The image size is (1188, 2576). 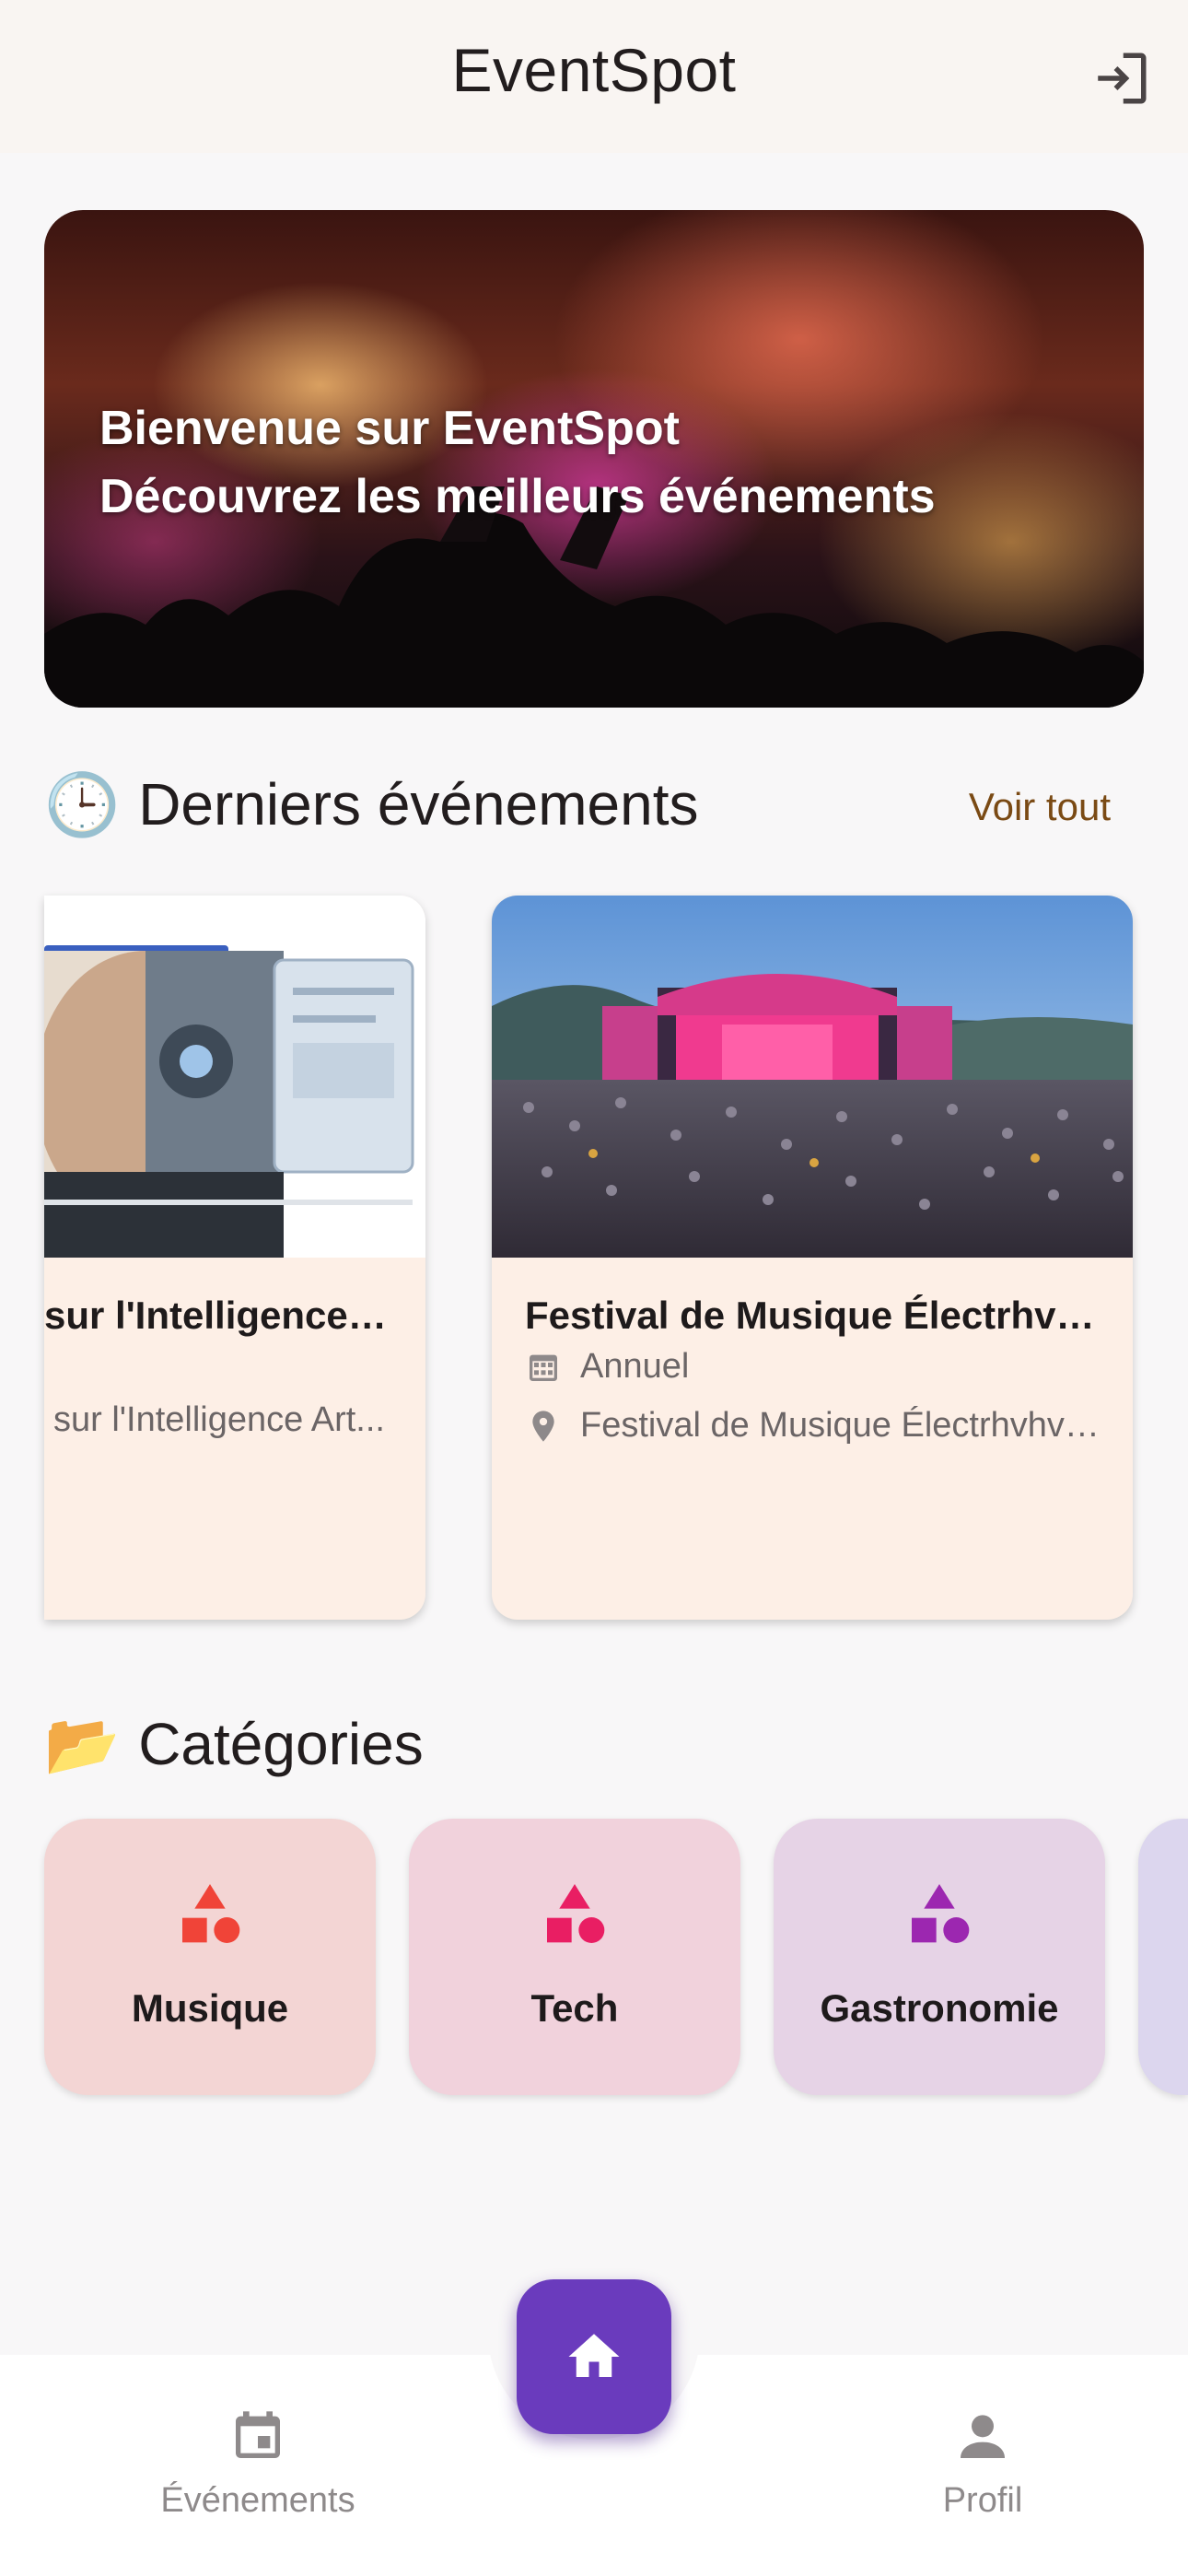 I want to click on app-title: EventSpot, so click(x=594, y=70).